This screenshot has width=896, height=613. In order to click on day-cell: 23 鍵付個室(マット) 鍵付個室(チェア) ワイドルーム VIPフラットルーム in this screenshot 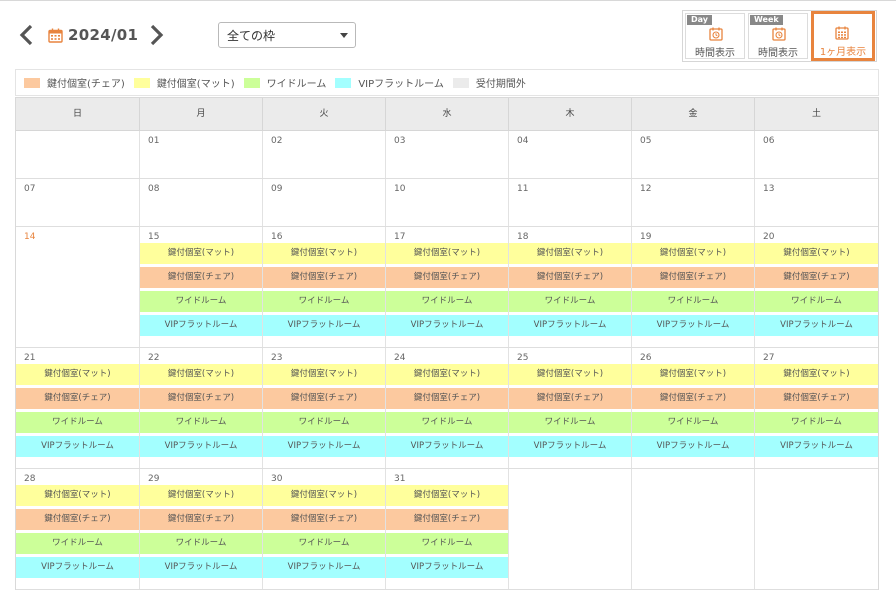, I will do `click(324, 408)`.